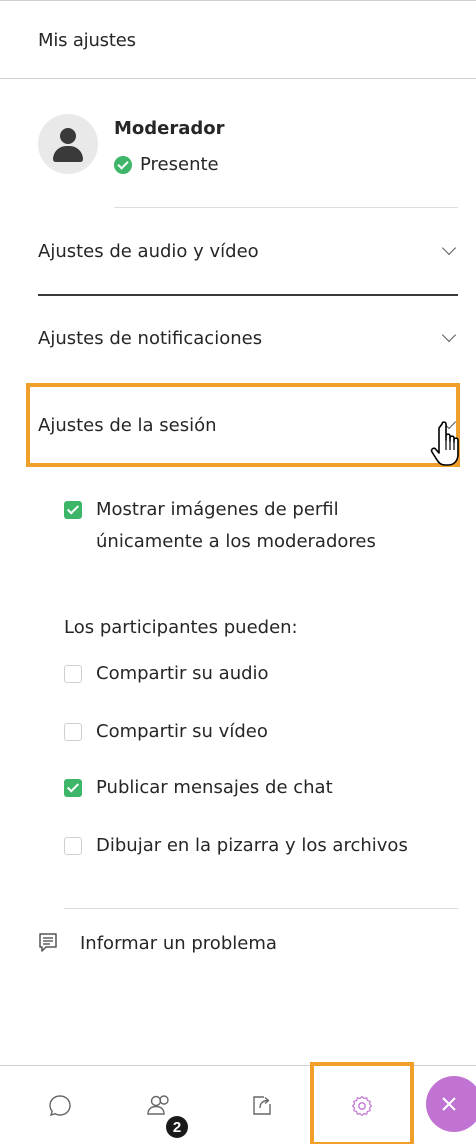 The image size is (476, 1144). I want to click on report-problem-link: Informar un problema, so click(157, 943).